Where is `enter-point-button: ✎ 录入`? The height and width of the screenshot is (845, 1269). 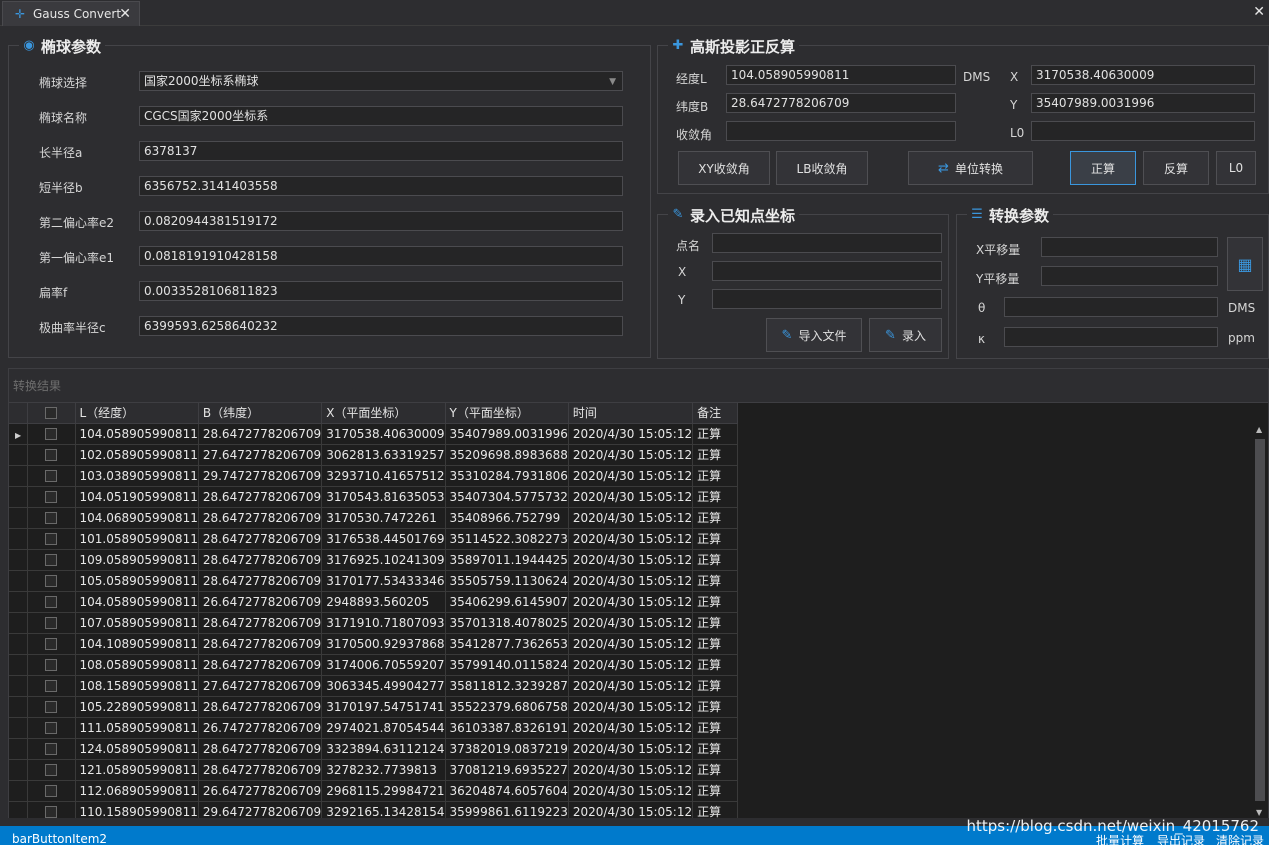 enter-point-button: ✎ 录入 is located at coordinates (905, 335).